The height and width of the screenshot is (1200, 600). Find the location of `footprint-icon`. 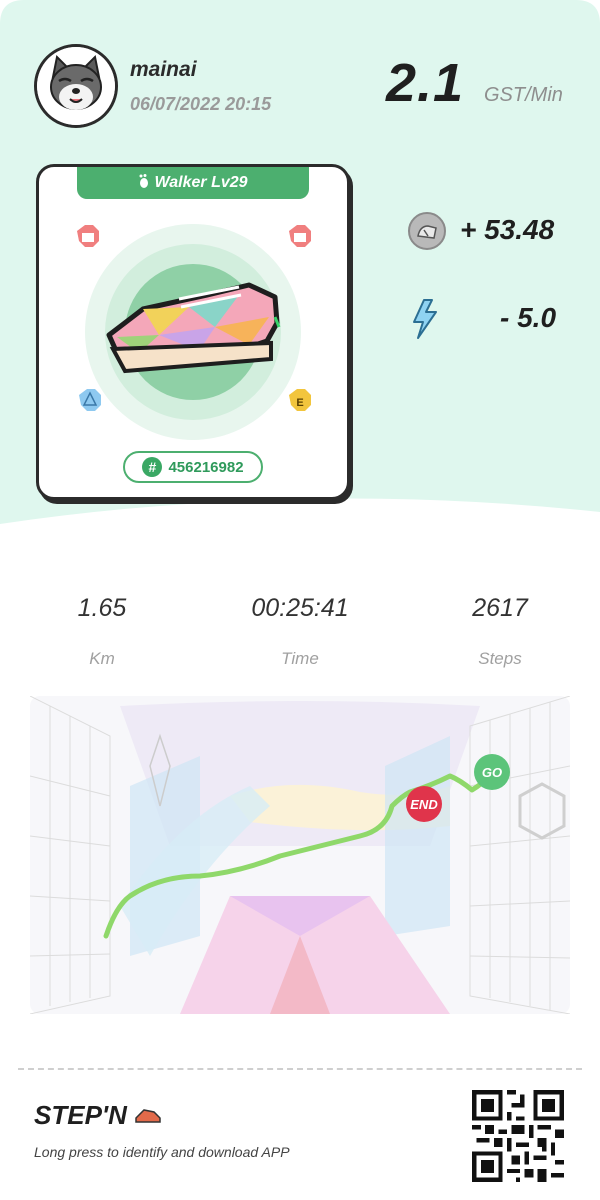

footprint-icon is located at coordinates (144, 183).